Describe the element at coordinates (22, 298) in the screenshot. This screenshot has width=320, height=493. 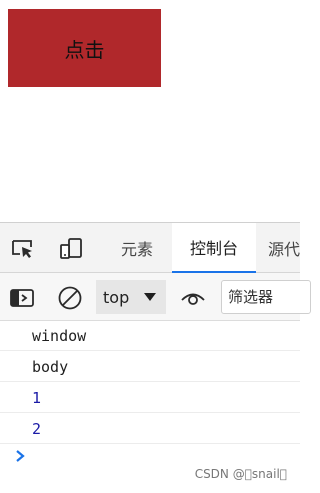
I see `console-sidebar-icon` at that location.